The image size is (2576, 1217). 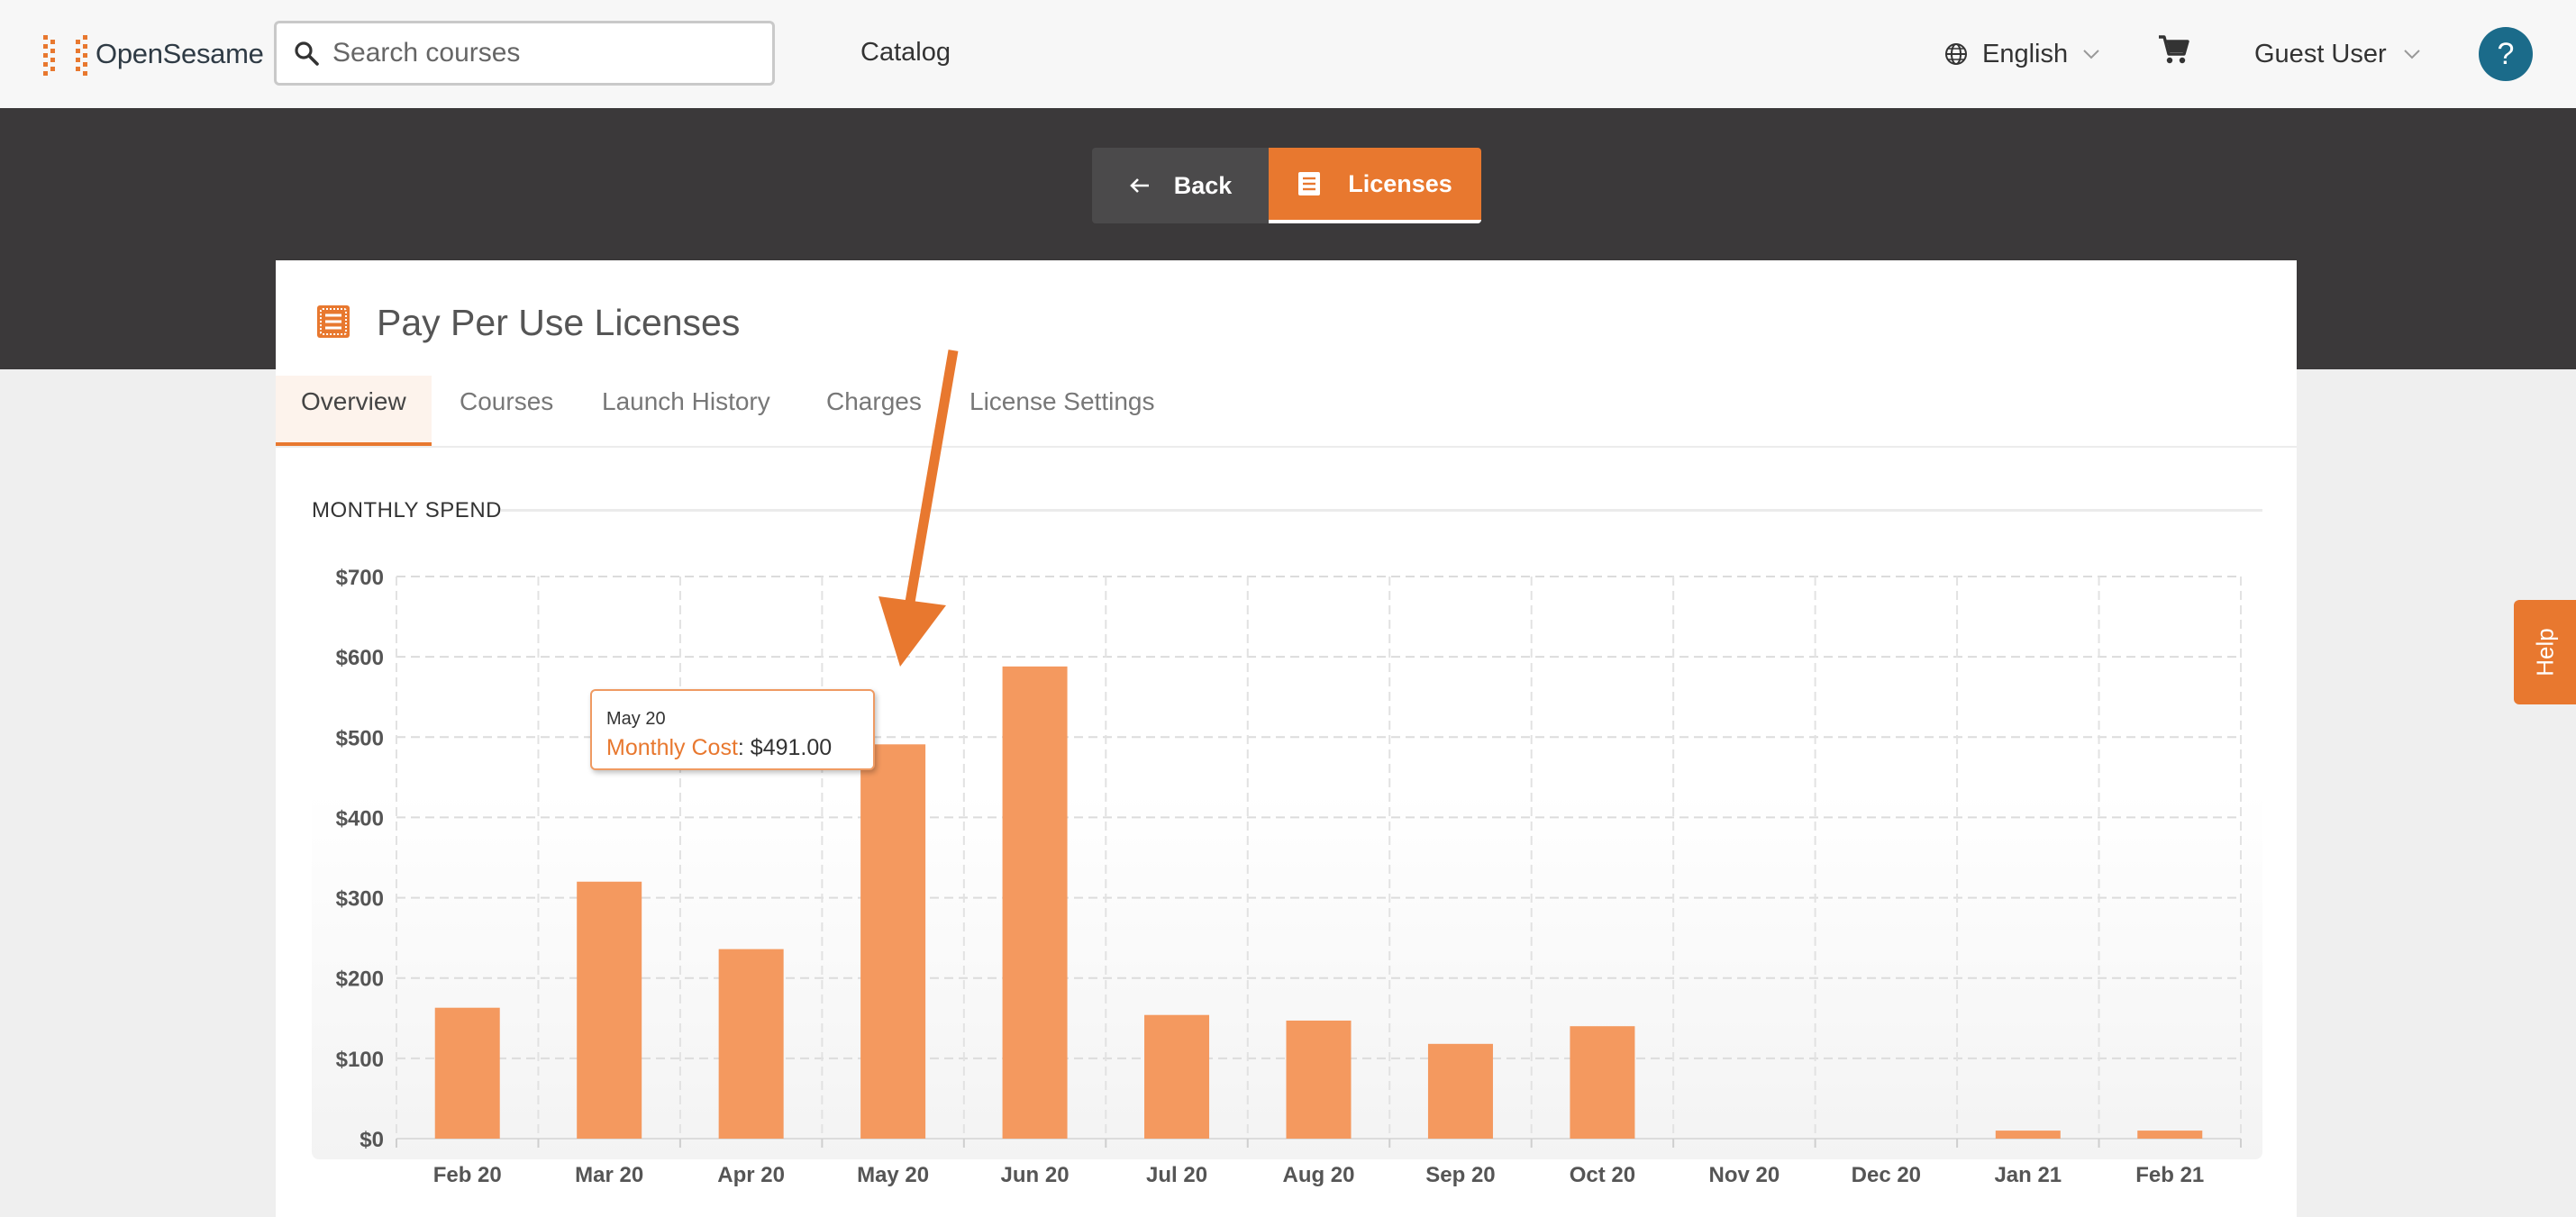 I want to click on help-side-tab: Help, so click(x=2545, y=652).